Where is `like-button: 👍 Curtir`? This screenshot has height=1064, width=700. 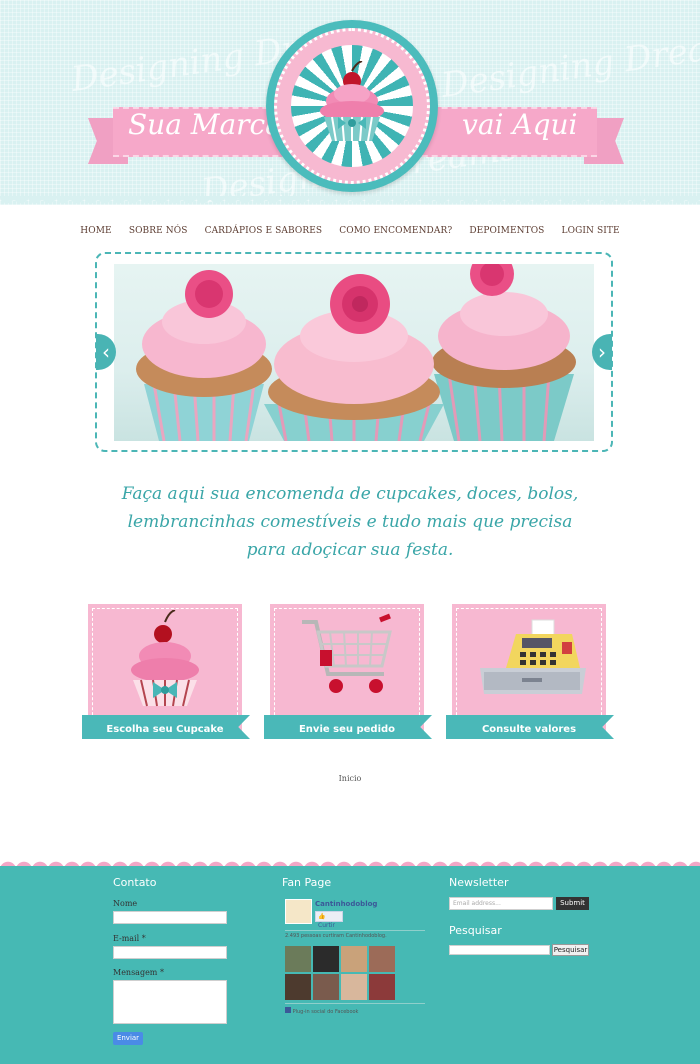
like-button: 👍 Curtir is located at coordinates (329, 920).